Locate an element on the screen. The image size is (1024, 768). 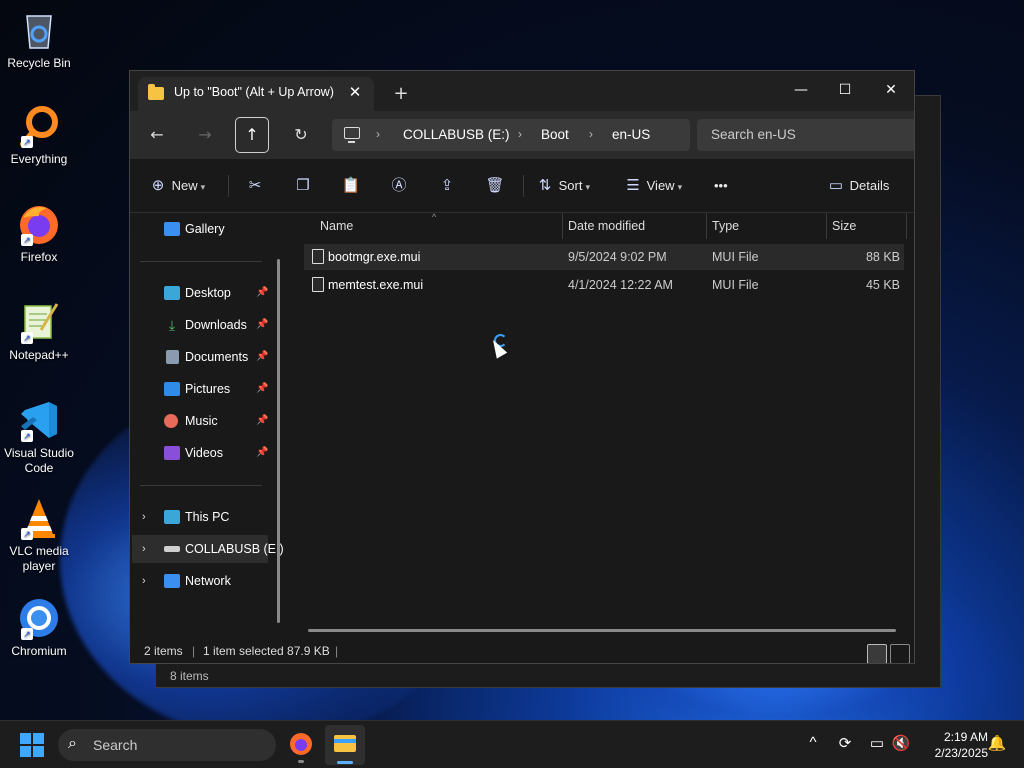
column-header-size: Size is located at coordinates (844, 226).